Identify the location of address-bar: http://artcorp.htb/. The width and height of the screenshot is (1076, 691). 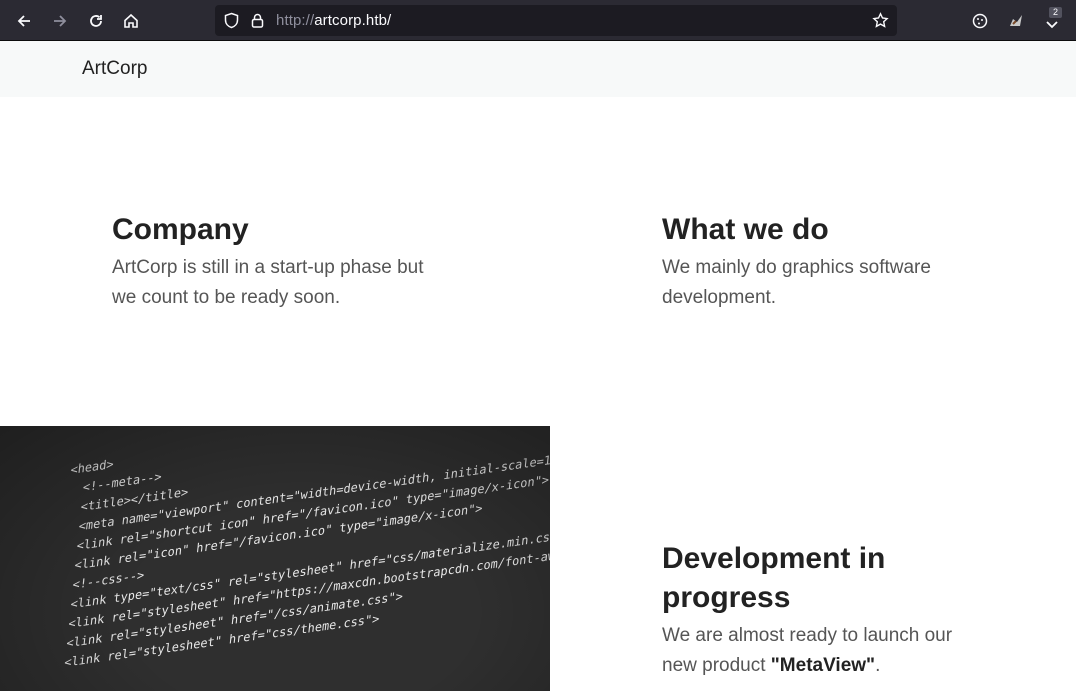
(556, 20).